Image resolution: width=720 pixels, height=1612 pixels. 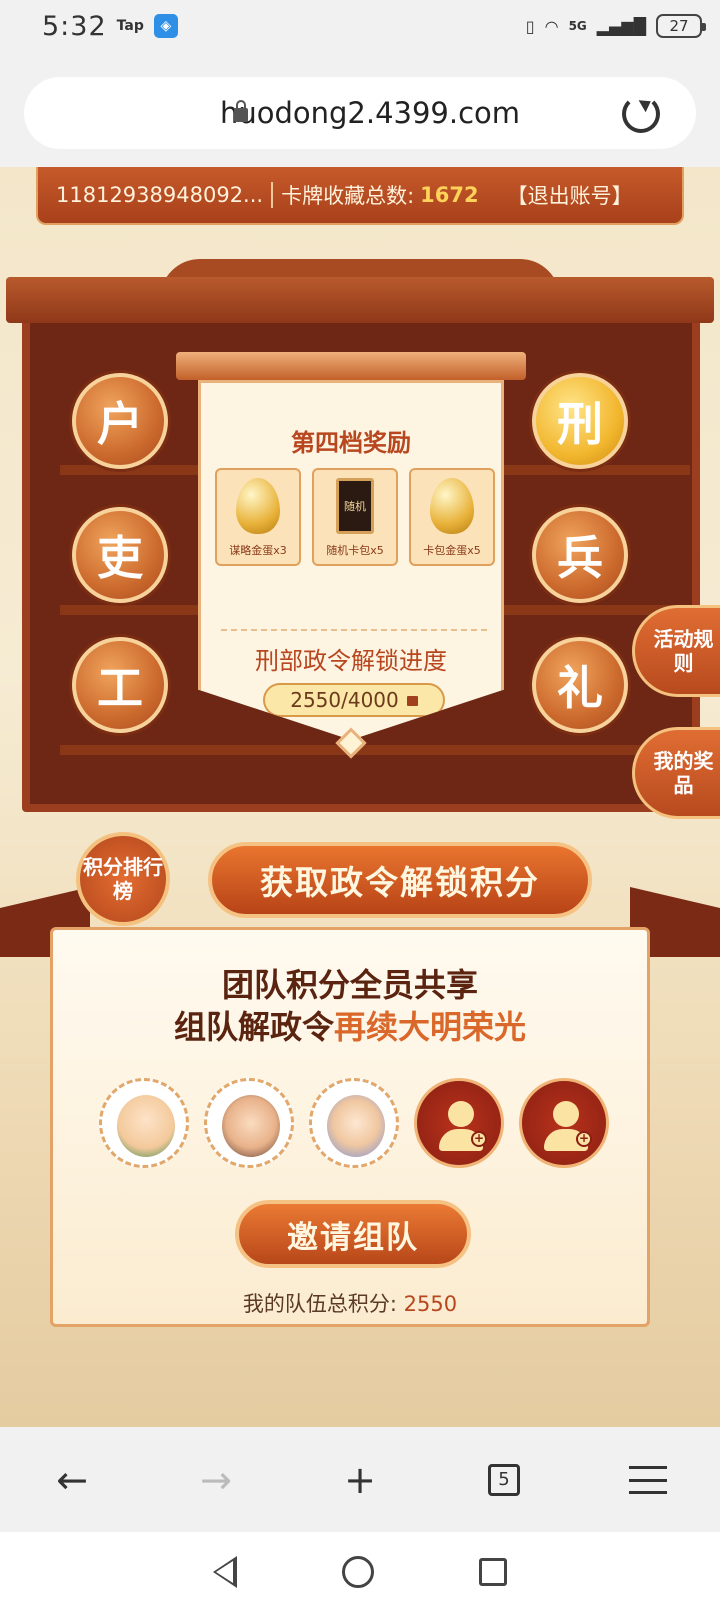 What do you see at coordinates (120, 685) in the screenshot?
I see `department-gong-seal: 工` at bounding box center [120, 685].